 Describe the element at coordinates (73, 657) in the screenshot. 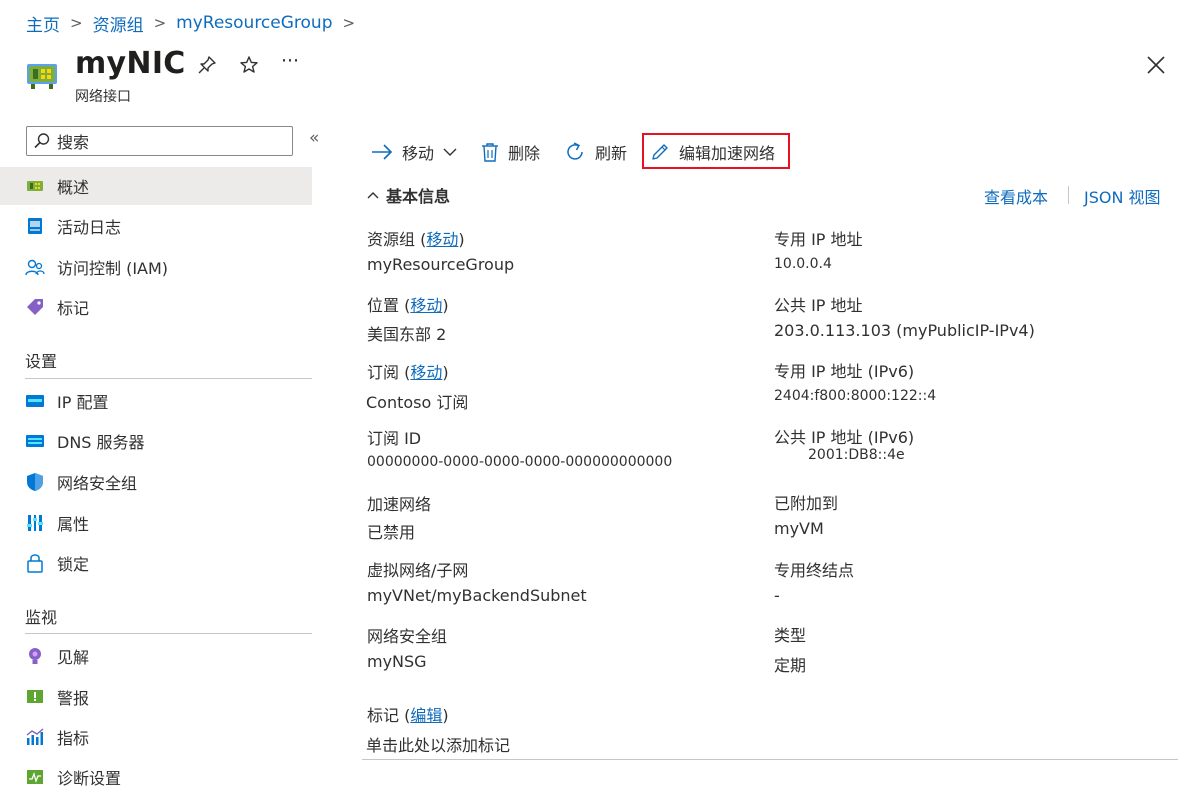

I see `sidebar-item-label: 见解` at that location.